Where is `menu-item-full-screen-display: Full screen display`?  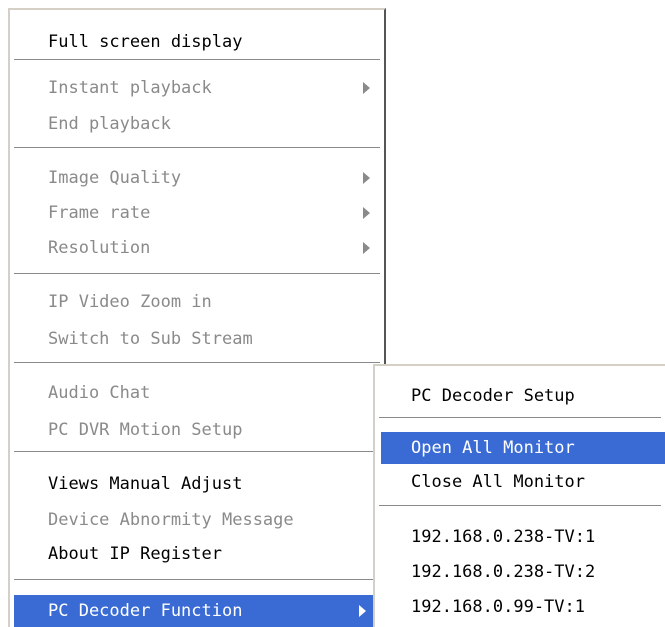 menu-item-full-screen-display: Full screen display is located at coordinates (197, 42).